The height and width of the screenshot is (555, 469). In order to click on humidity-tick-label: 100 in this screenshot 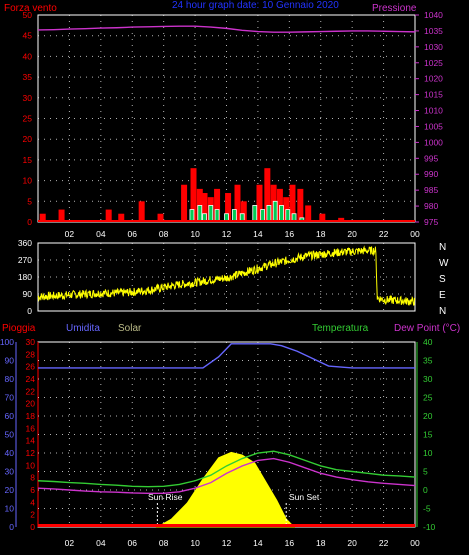, I will do `click(7, 342)`.